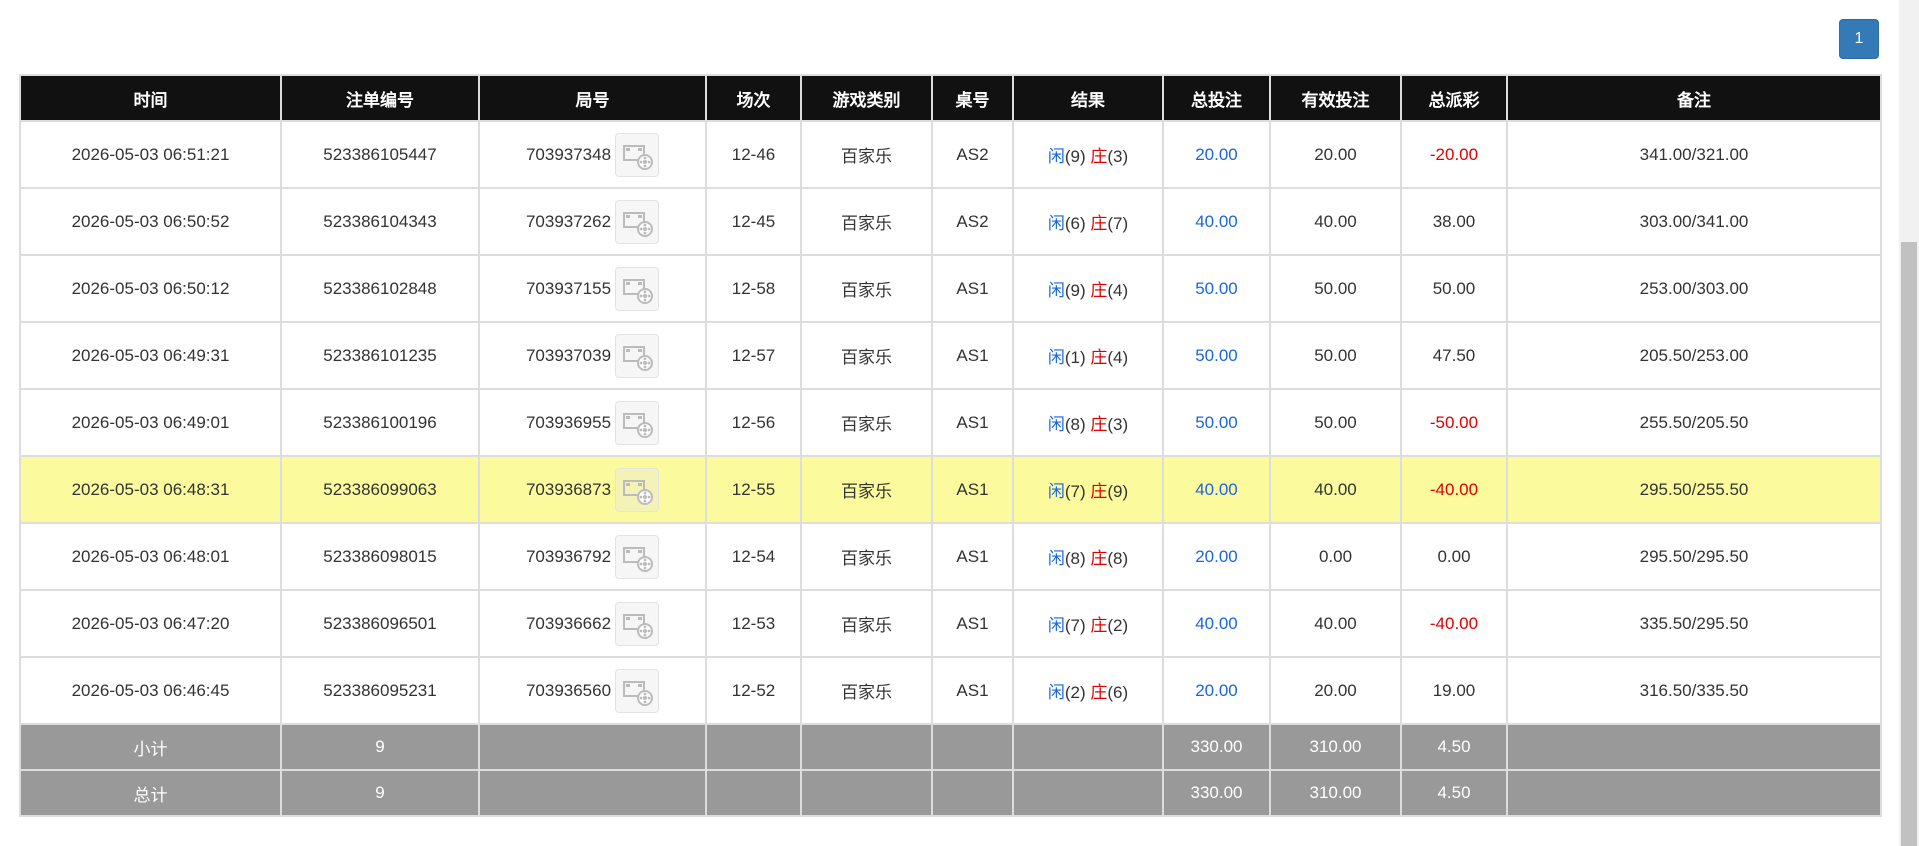  What do you see at coordinates (1088, 556) in the screenshot?
I see `cell-result: 闲(8) 庄(8)` at bounding box center [1088, 556].